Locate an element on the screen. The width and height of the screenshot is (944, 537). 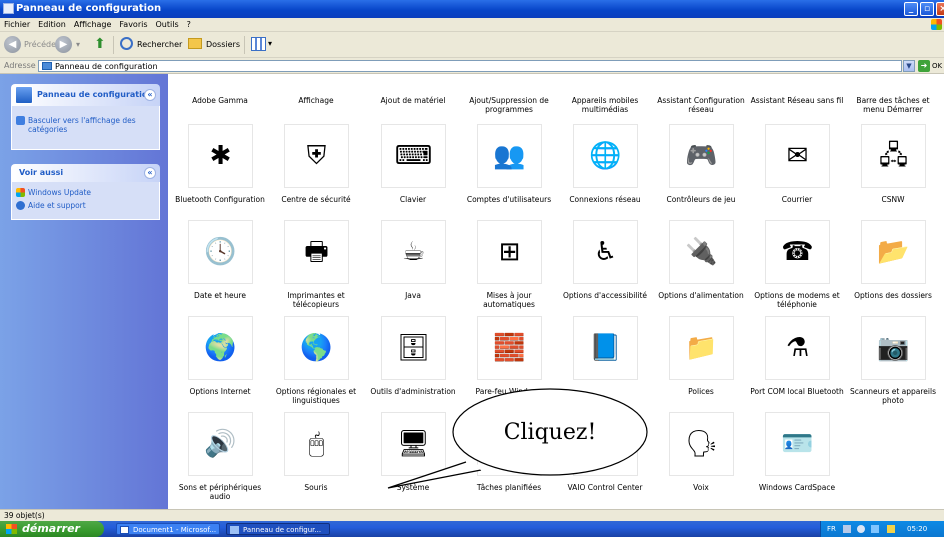
menu-edition: Edition is located at coordinates (52, 23).